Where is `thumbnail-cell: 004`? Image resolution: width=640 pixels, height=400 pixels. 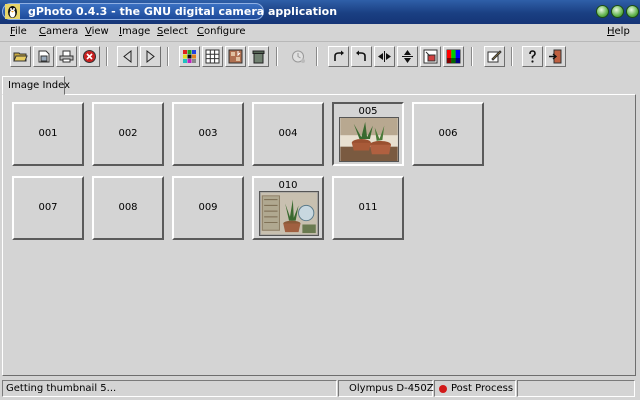
thumbnail-cell: 004 is located at coordinates (288, 134).